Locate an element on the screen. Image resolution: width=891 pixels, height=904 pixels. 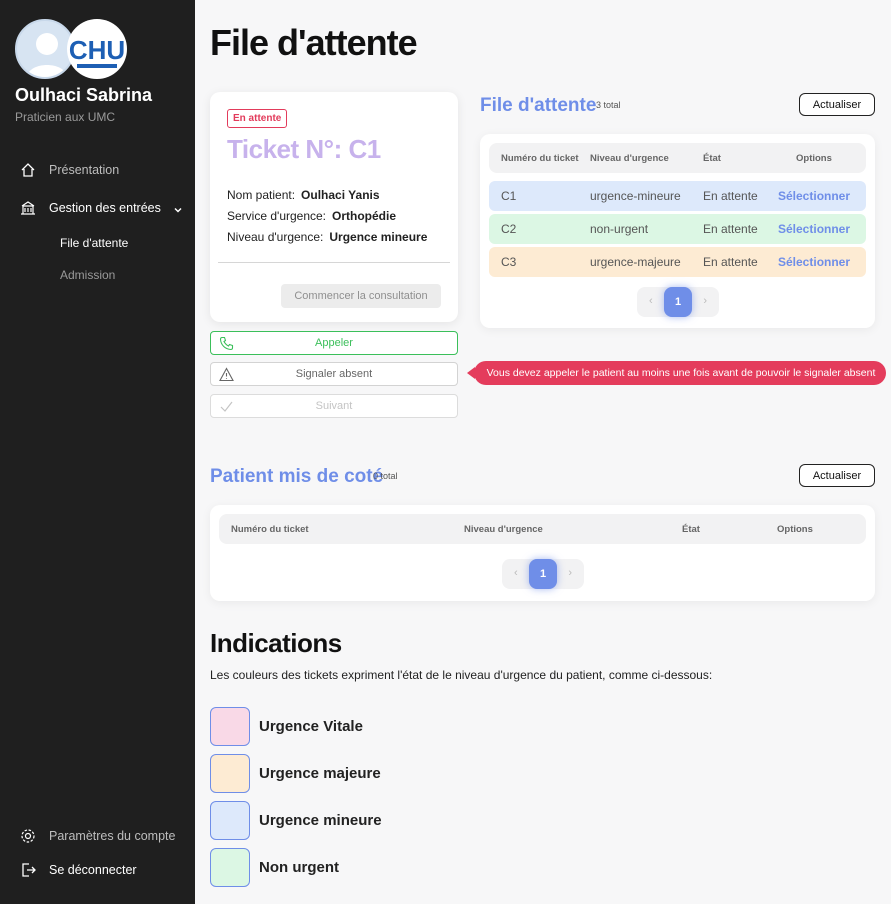
patient-name-row: Nom patient: Oulhaci Yanis is located at coordinates (303, 195).